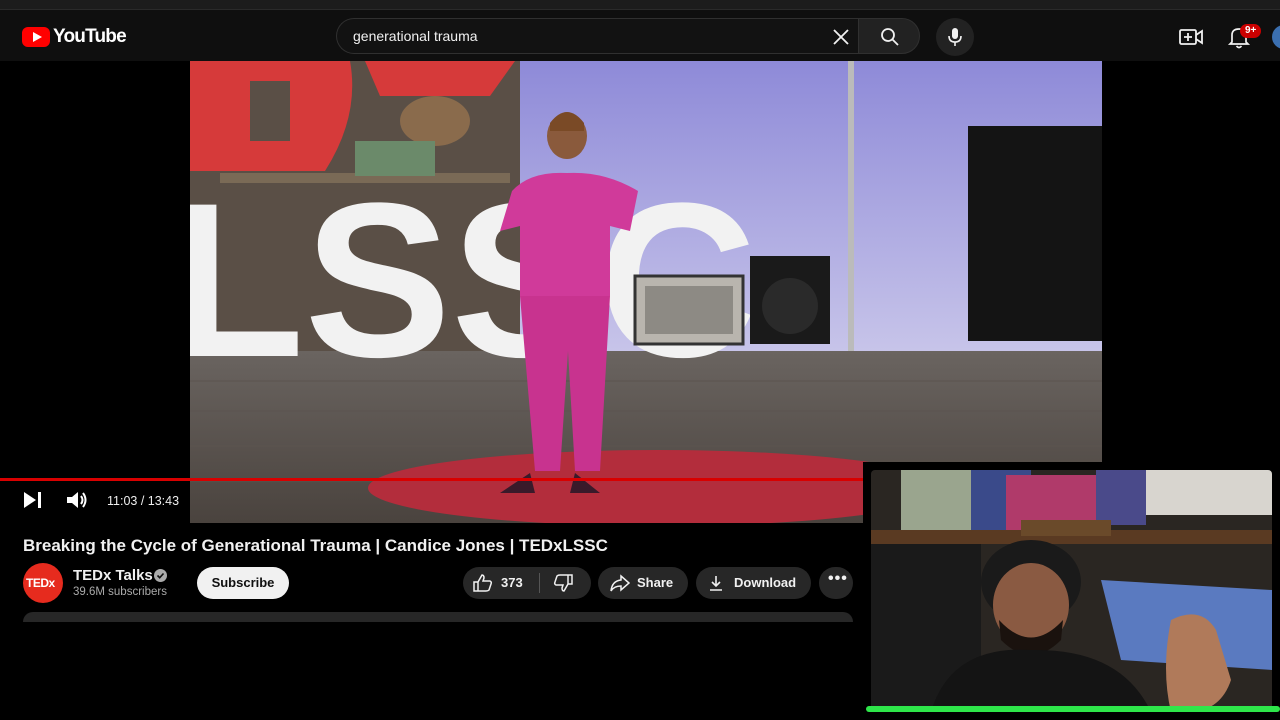 This screenshot has height=720, width=1280. What do you see at coordinates (1276, 37) in the screenshot?
I see `account-avatar` at bounding box center [1276, 37].